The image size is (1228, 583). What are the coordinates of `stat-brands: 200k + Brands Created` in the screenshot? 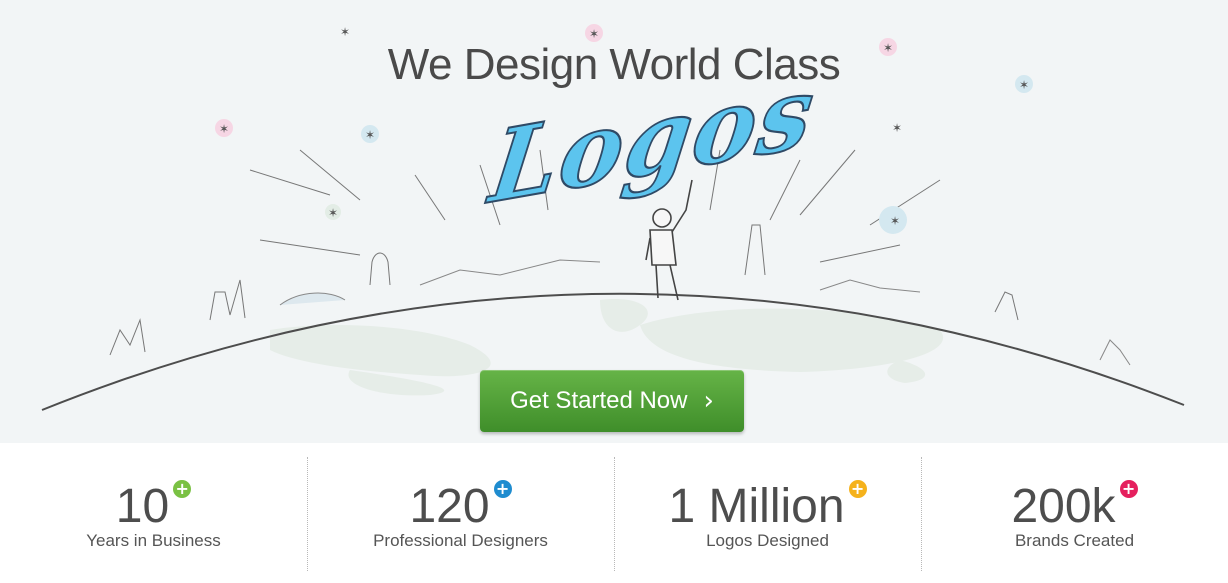 It's located at (1074, 513).